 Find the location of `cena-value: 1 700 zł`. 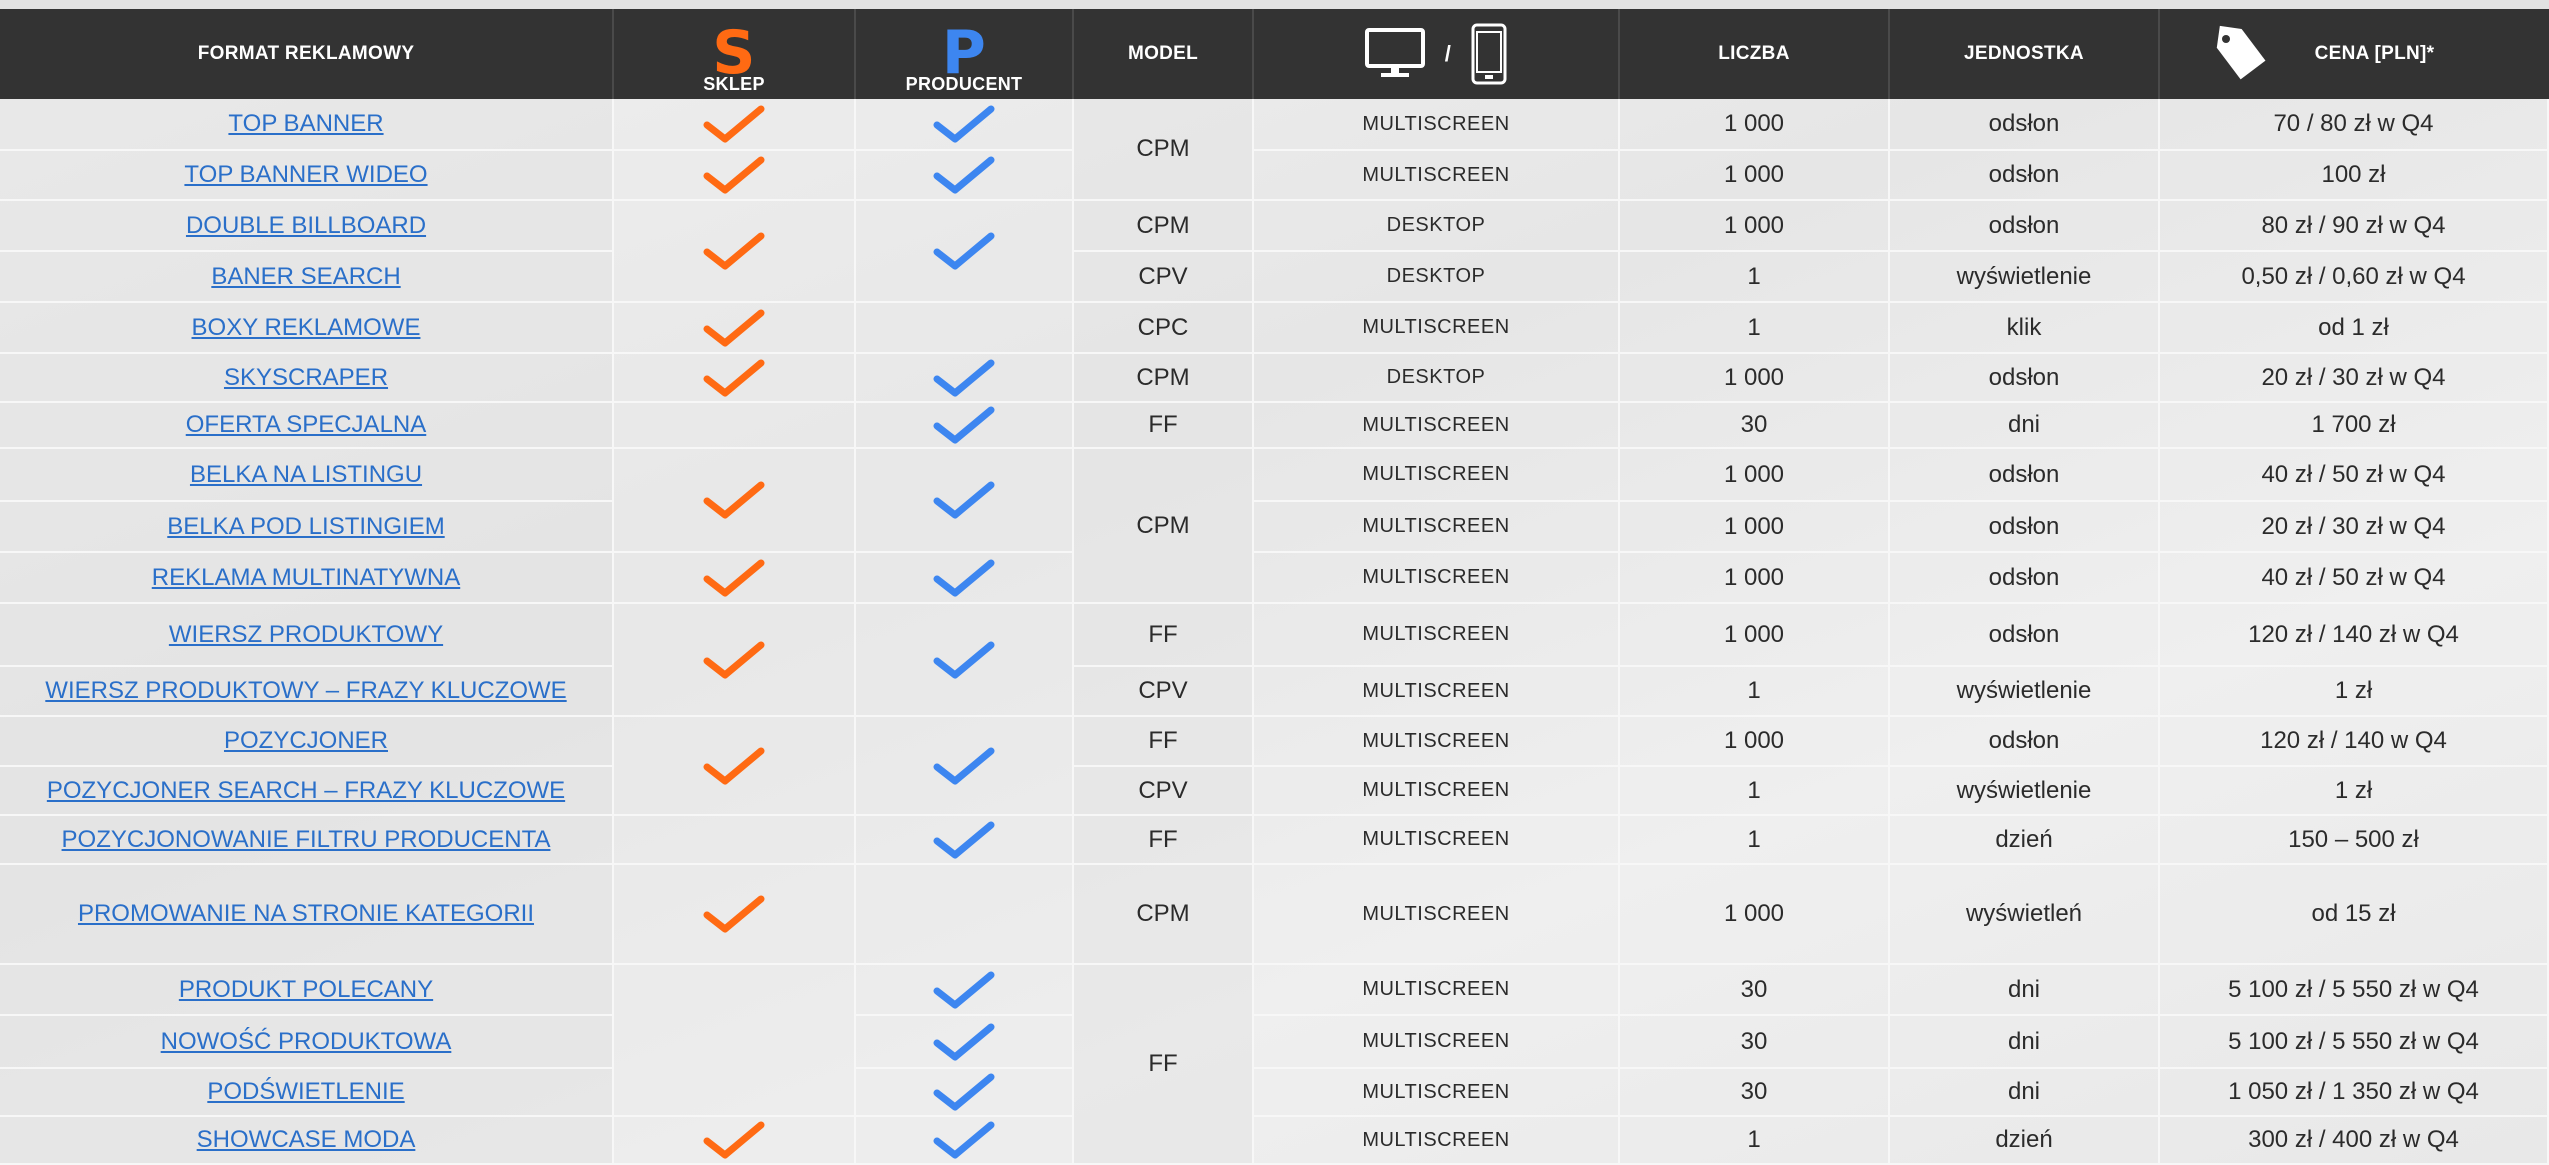

cena-value: 1 700 zł is located at coordinates (2353, 424).